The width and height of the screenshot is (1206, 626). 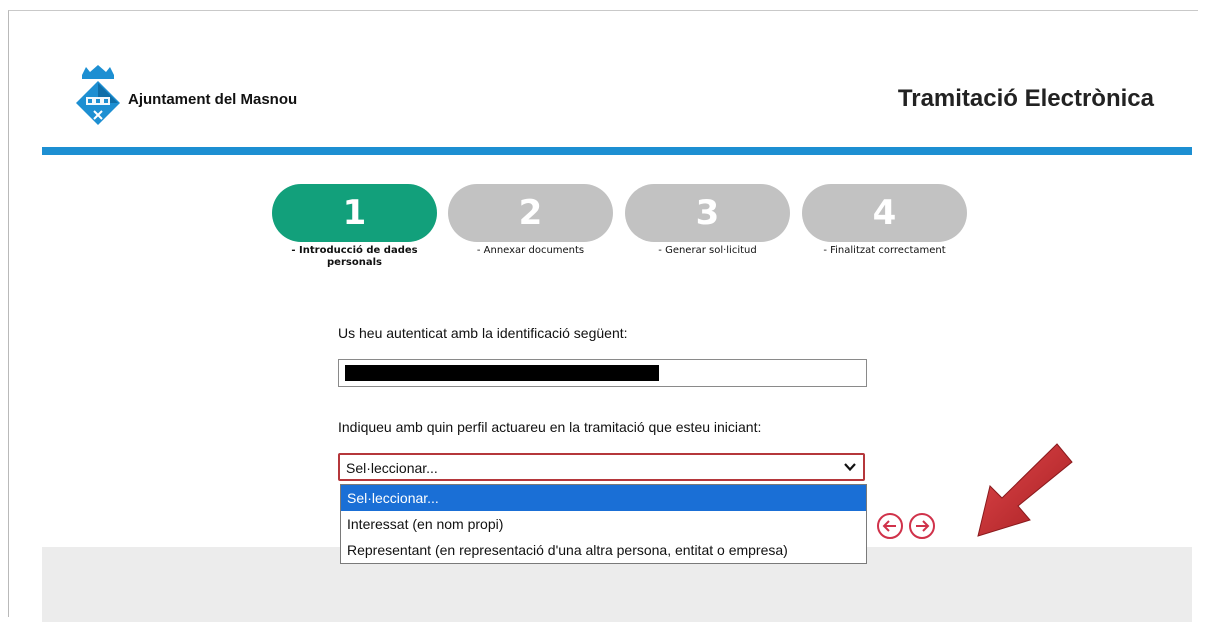 I want to click on arrow-right-circle-icon, so click(x=922, y=526).